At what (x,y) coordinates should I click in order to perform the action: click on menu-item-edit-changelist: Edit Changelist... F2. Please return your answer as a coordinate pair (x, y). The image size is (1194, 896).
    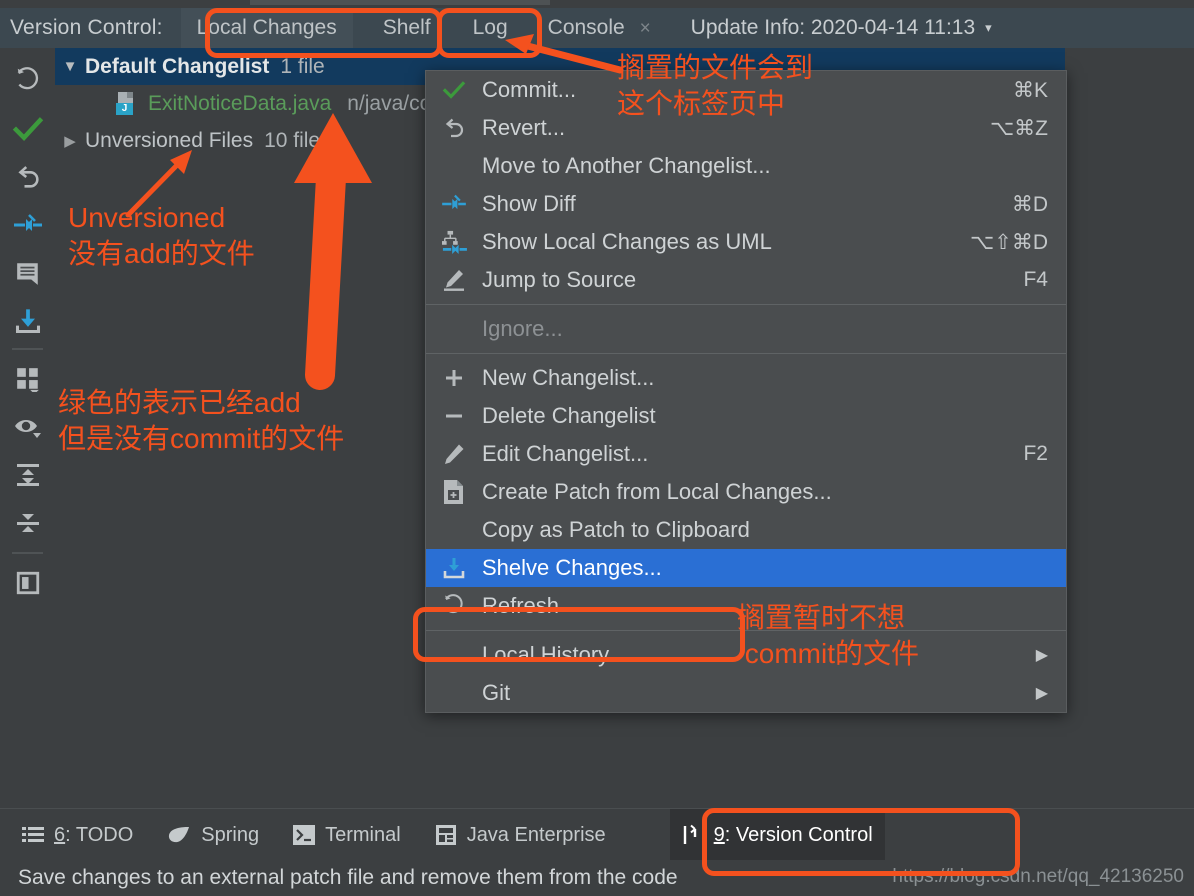
    Looking at the image, I should click on (746, 454).